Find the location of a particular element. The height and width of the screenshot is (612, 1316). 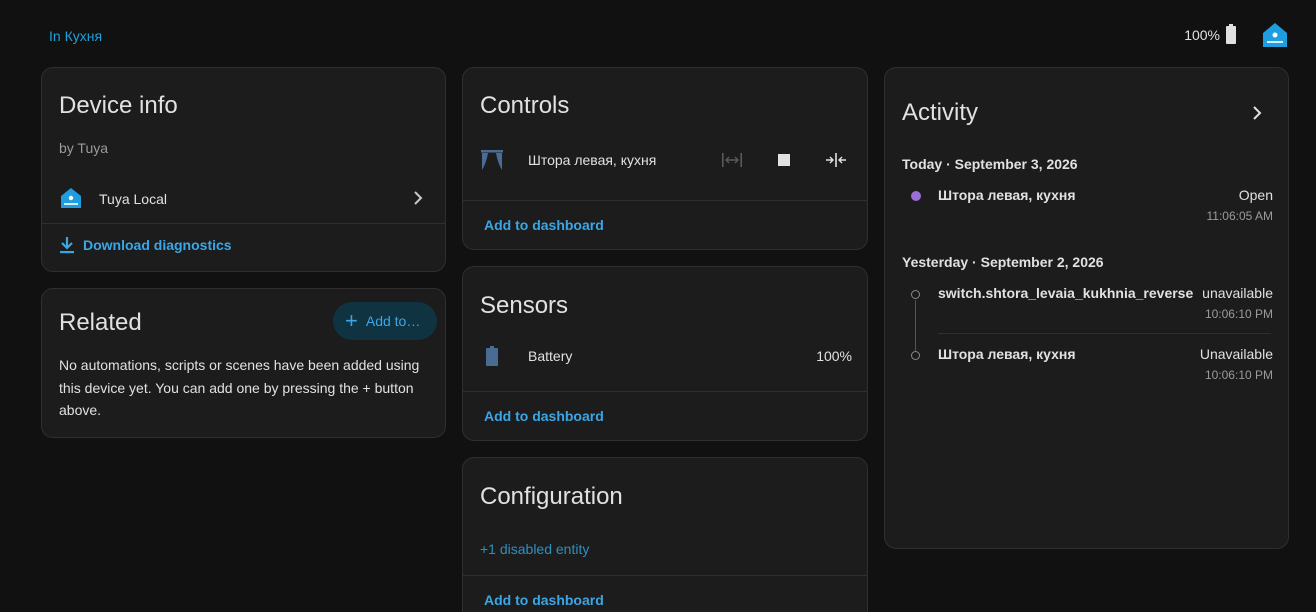

topbar-status: 100% is located at coordinates (1236, 35).